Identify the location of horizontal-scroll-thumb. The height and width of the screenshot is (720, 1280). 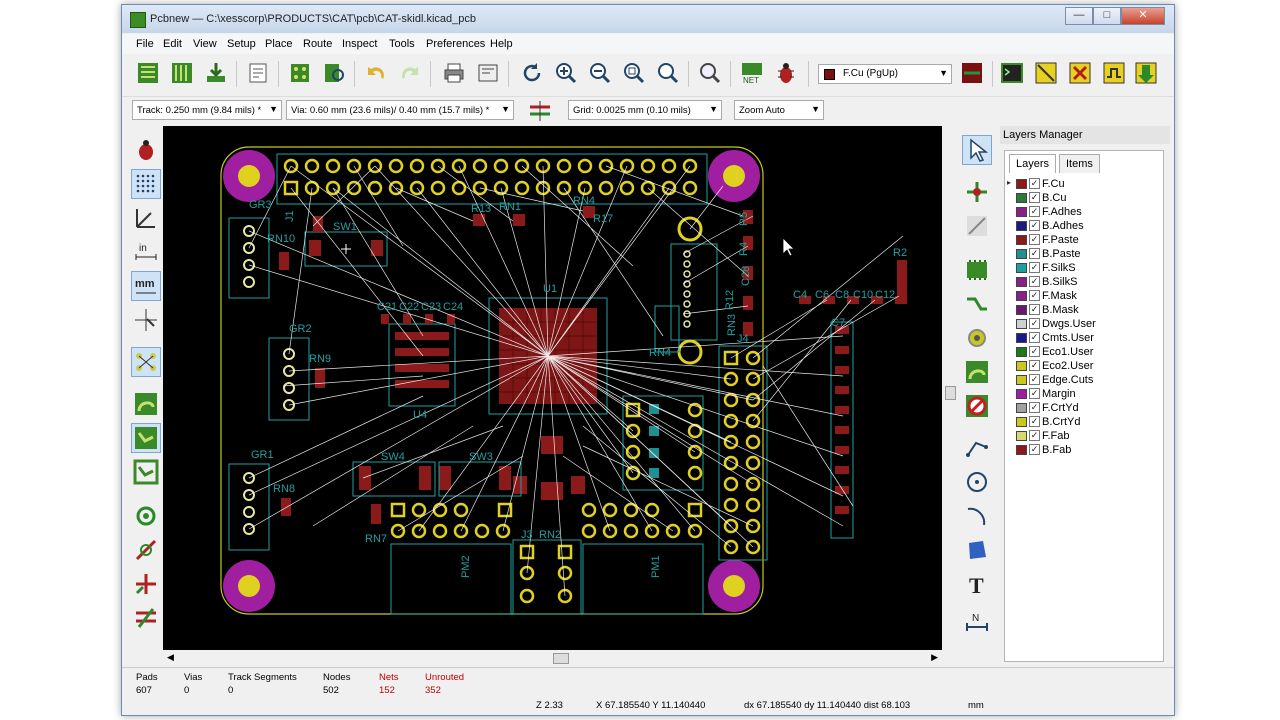
(561, 658).